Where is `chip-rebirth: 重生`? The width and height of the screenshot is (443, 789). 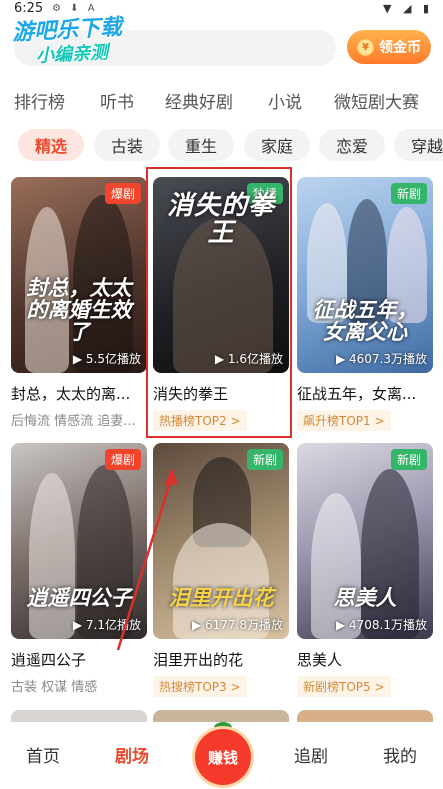 chip-rebirth: 重生 is located at coordinates (201, 145).